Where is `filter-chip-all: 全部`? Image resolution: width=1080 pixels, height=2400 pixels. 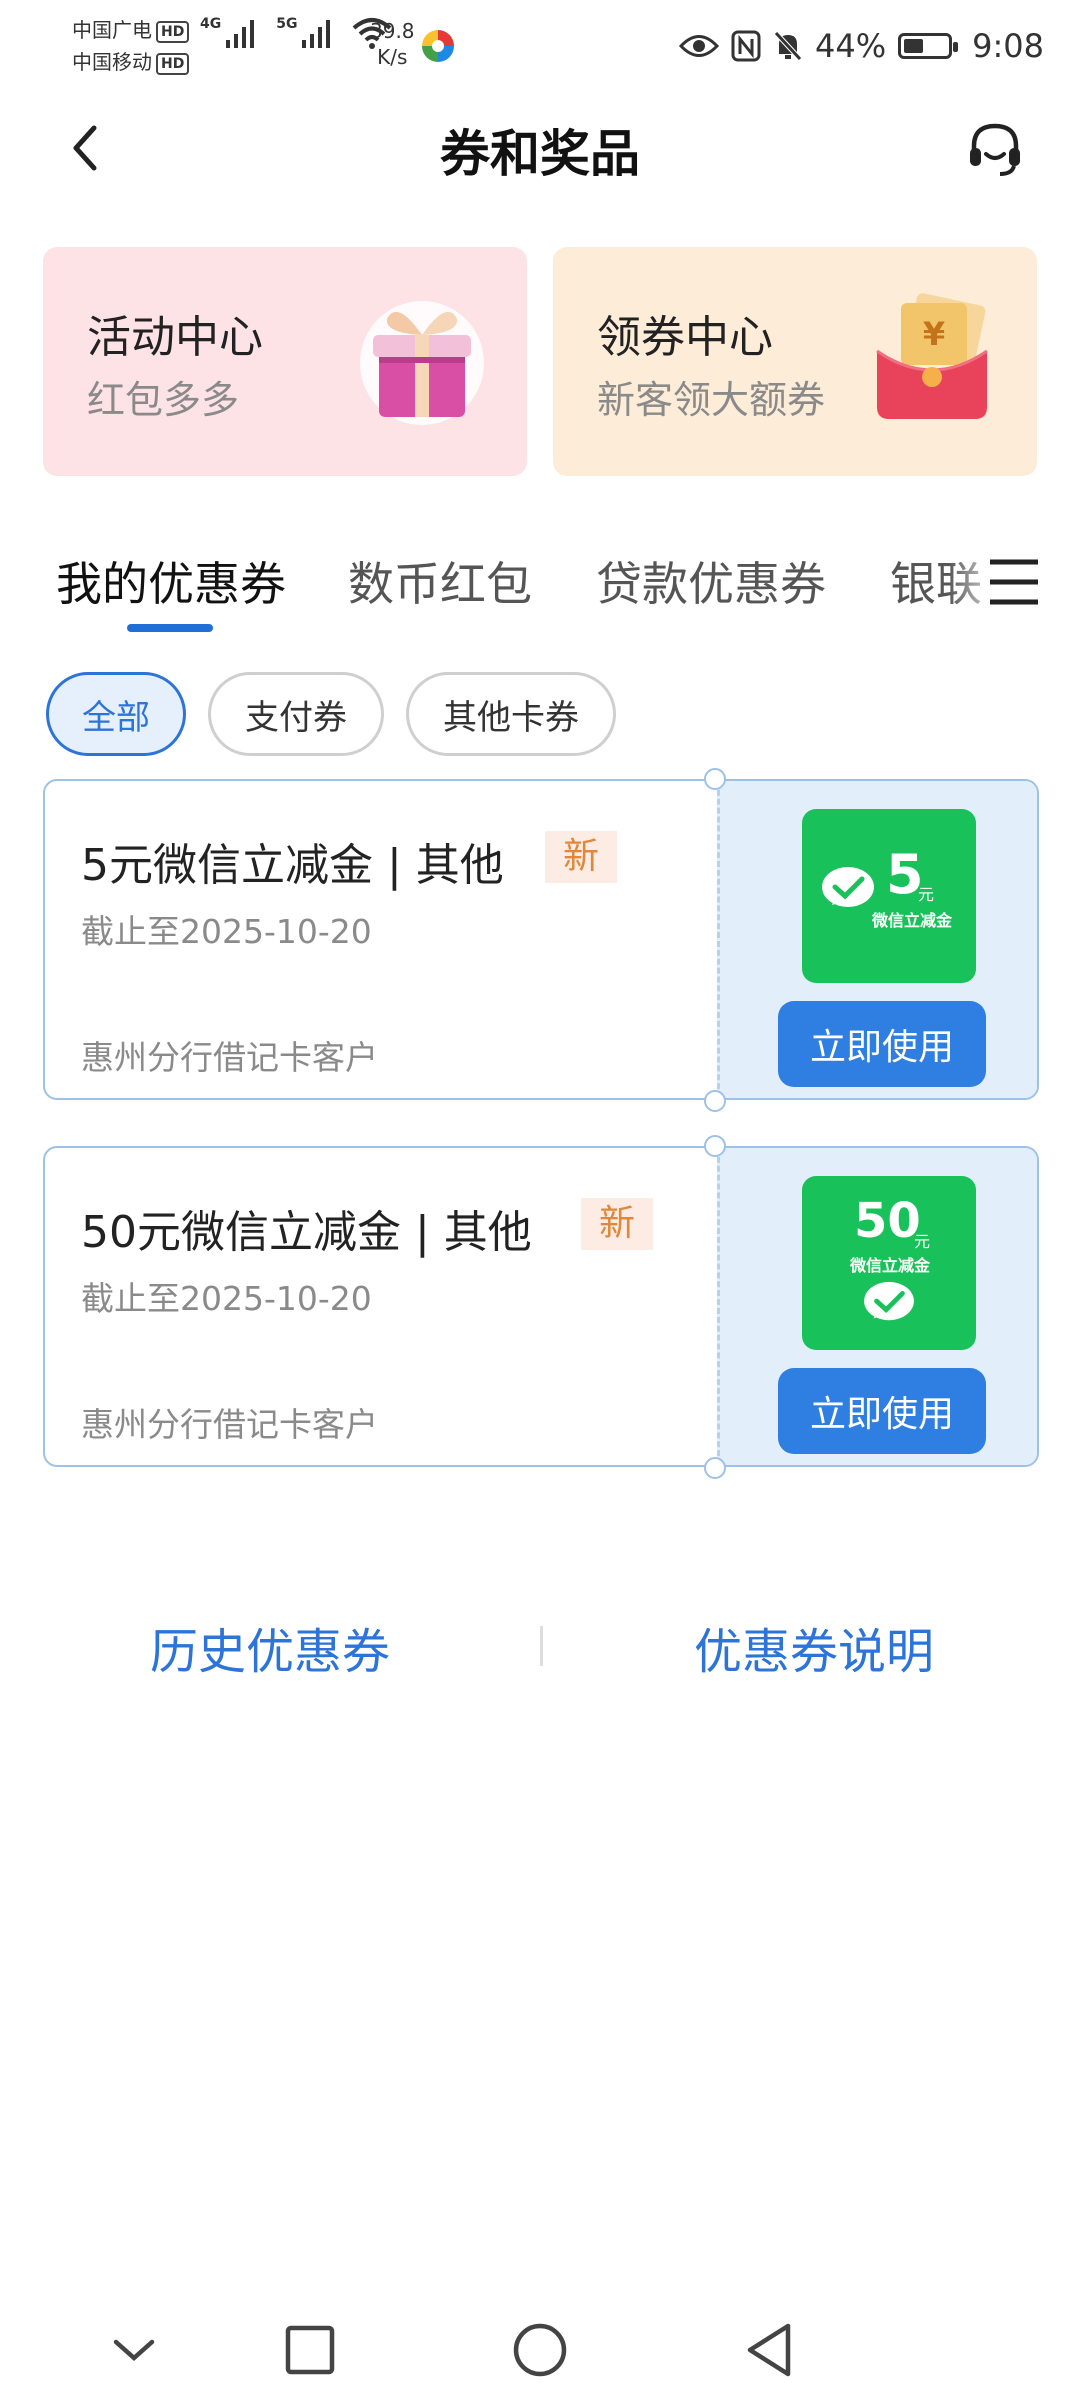 filter-chip-all: 全部 is located at coordinates (116, 714).